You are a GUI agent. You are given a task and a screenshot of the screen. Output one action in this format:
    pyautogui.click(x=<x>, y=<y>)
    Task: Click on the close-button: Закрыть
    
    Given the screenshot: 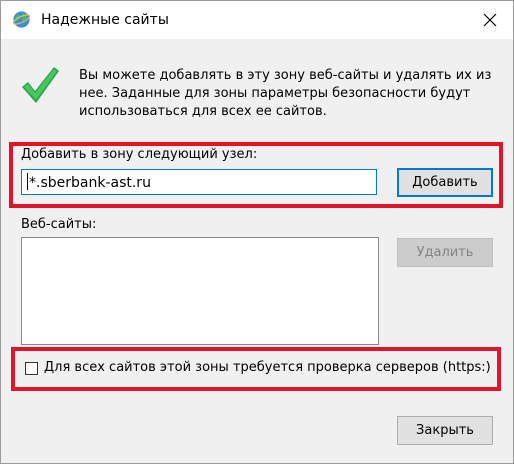 What is the action you would take?
    pyautogui.click(x=445, y=430)
    